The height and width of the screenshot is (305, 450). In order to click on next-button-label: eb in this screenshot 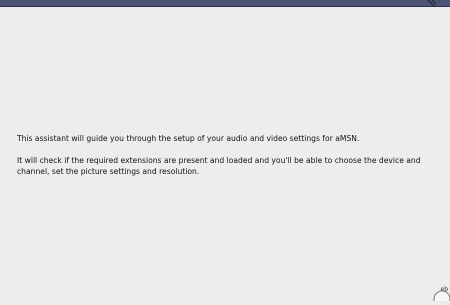, I will do `click(444, 289)`.